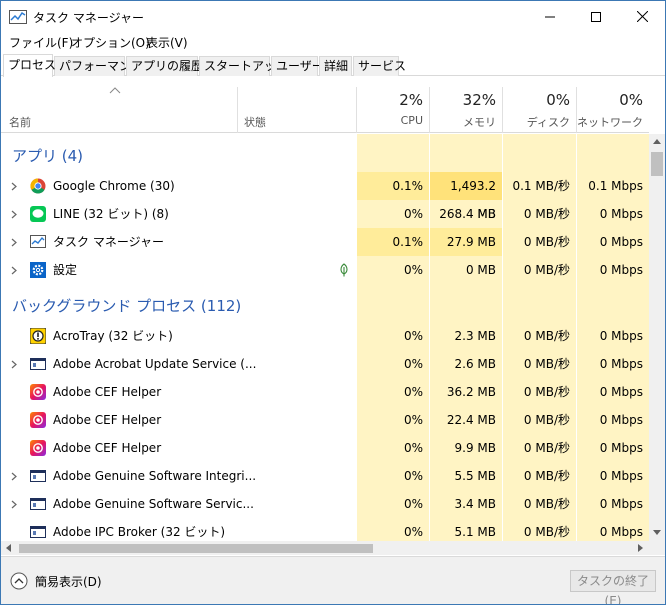 This screenshot has height=605, width=666. Describe the element at coordinates (475, 476) in the screenshot. I see `cell-mem: 5.5 MB` at that location.